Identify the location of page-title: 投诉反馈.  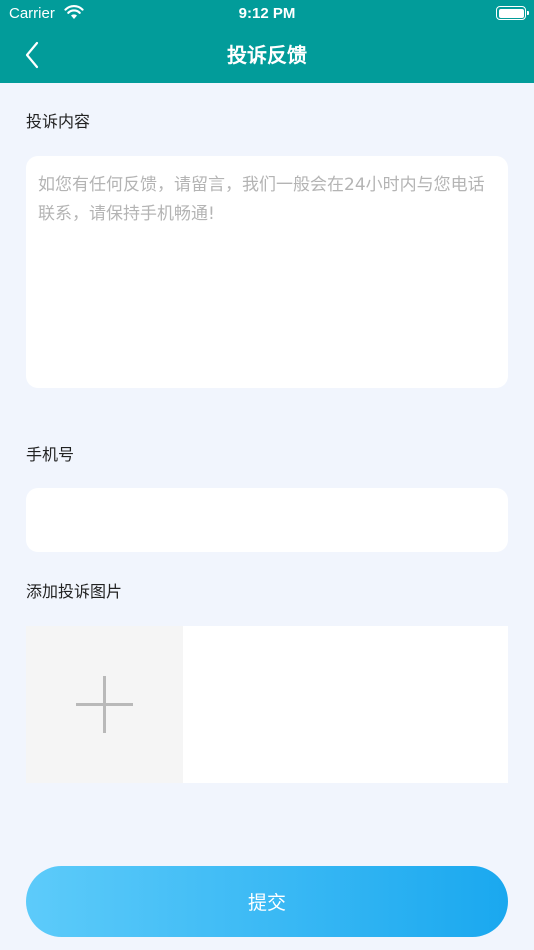
(267, 55).